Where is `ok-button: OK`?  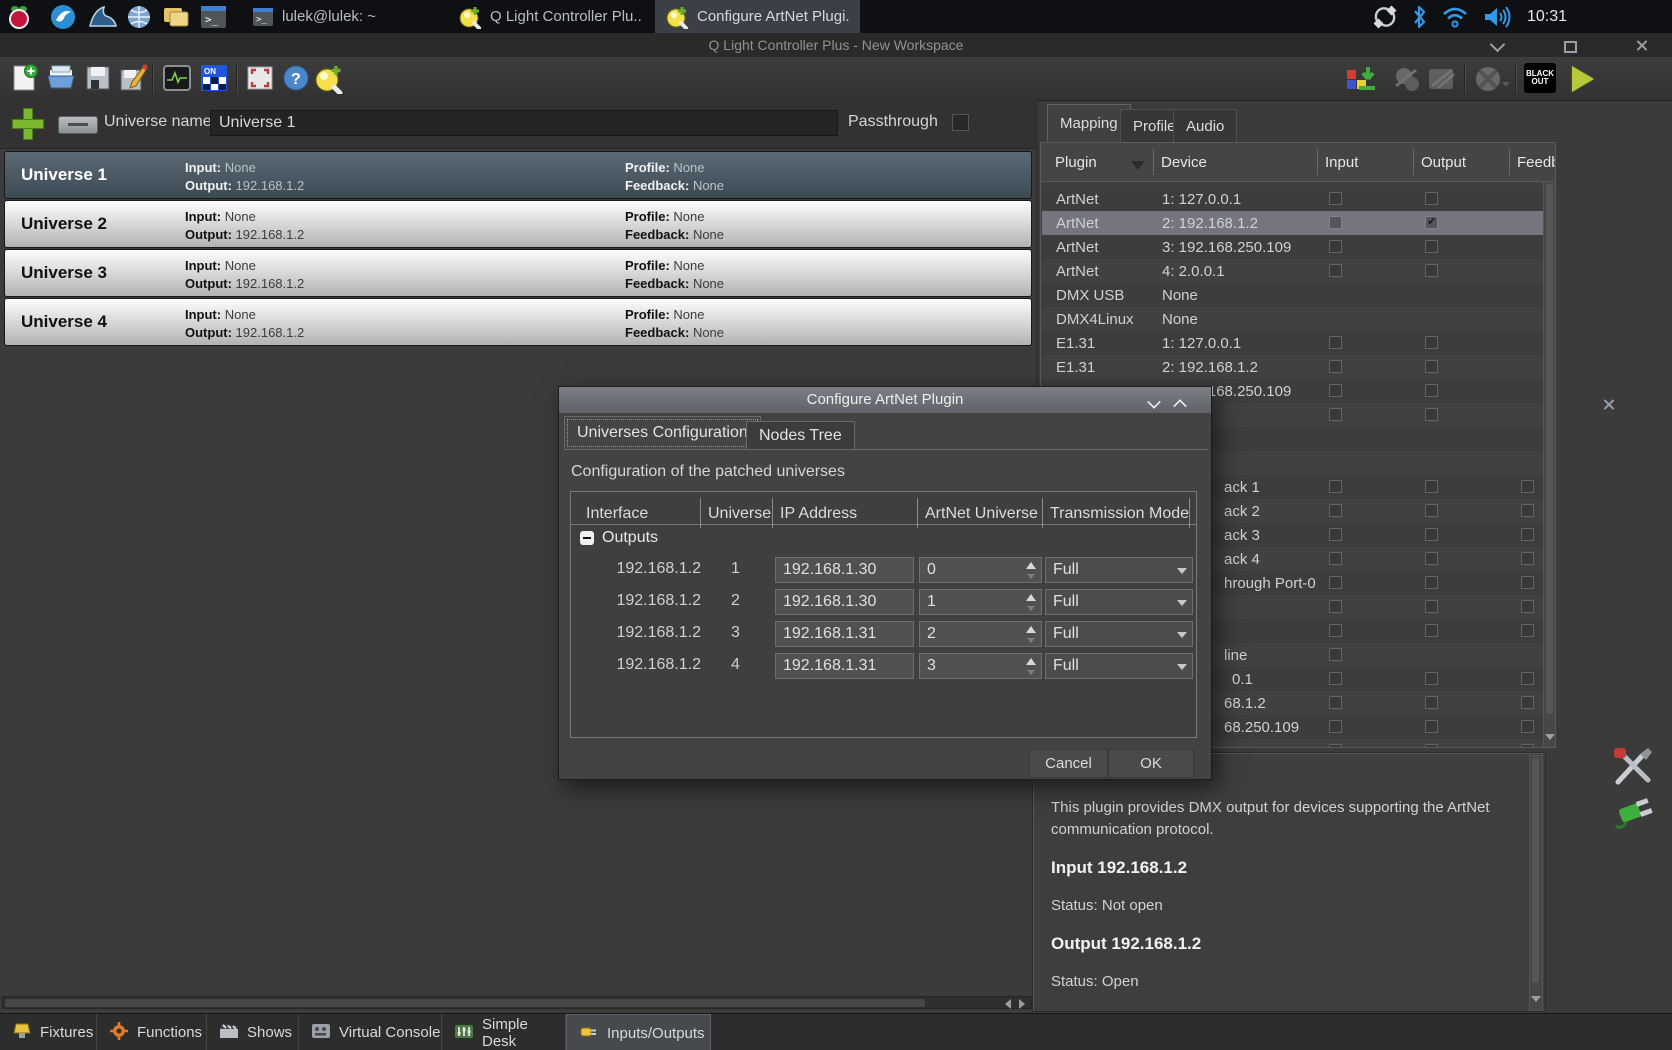 ok-button: OK is located at coordinates (1151, 763).